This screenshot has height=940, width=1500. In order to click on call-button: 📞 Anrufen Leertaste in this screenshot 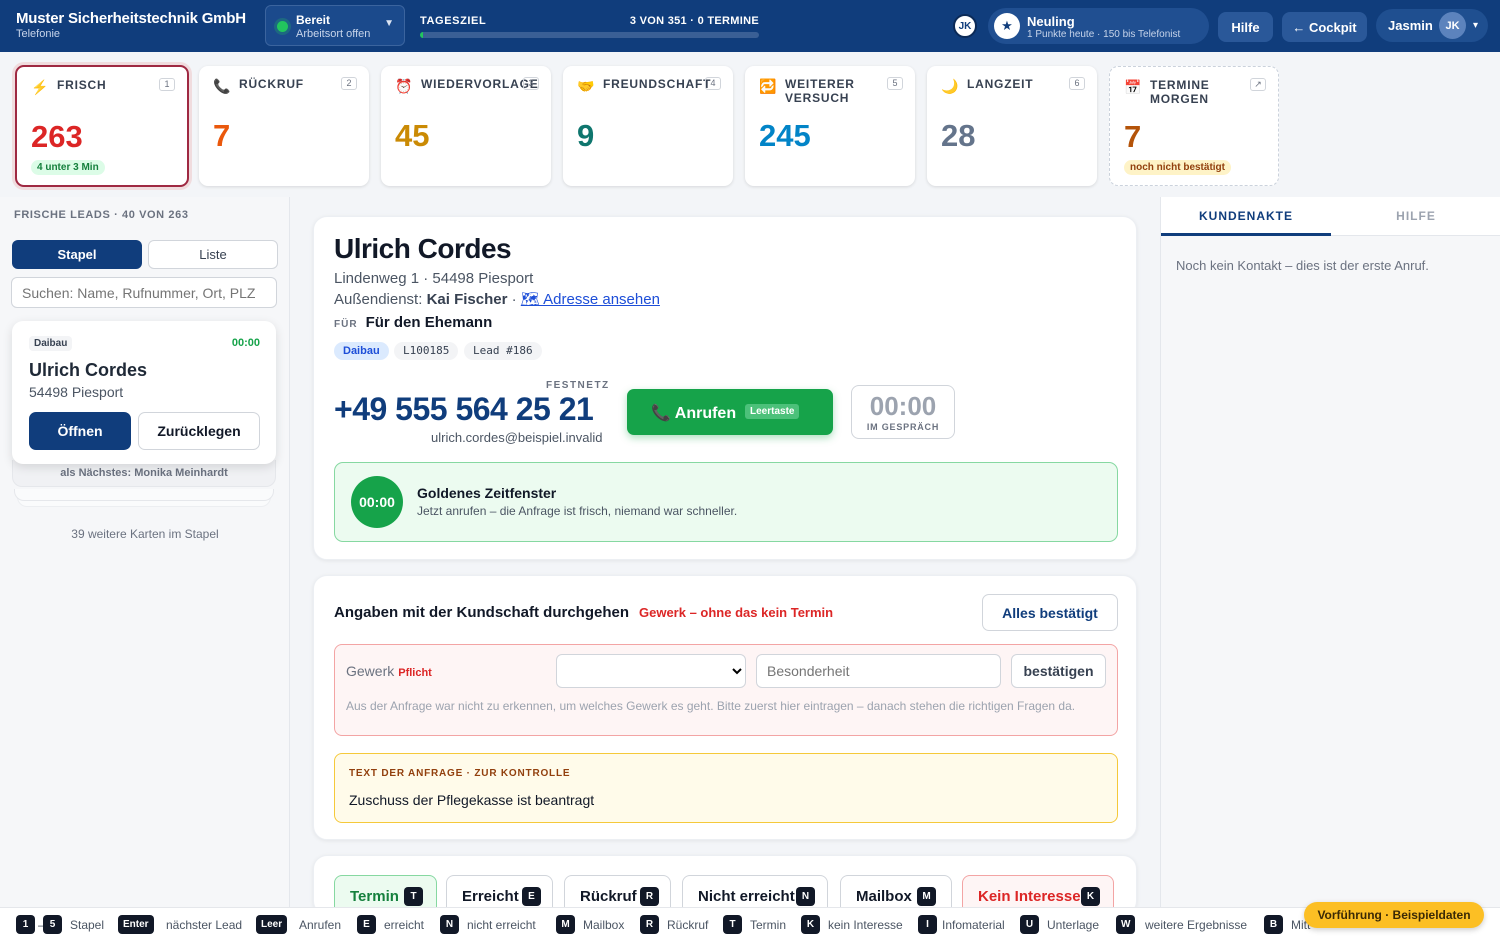, I will do `click(730, 412)`.